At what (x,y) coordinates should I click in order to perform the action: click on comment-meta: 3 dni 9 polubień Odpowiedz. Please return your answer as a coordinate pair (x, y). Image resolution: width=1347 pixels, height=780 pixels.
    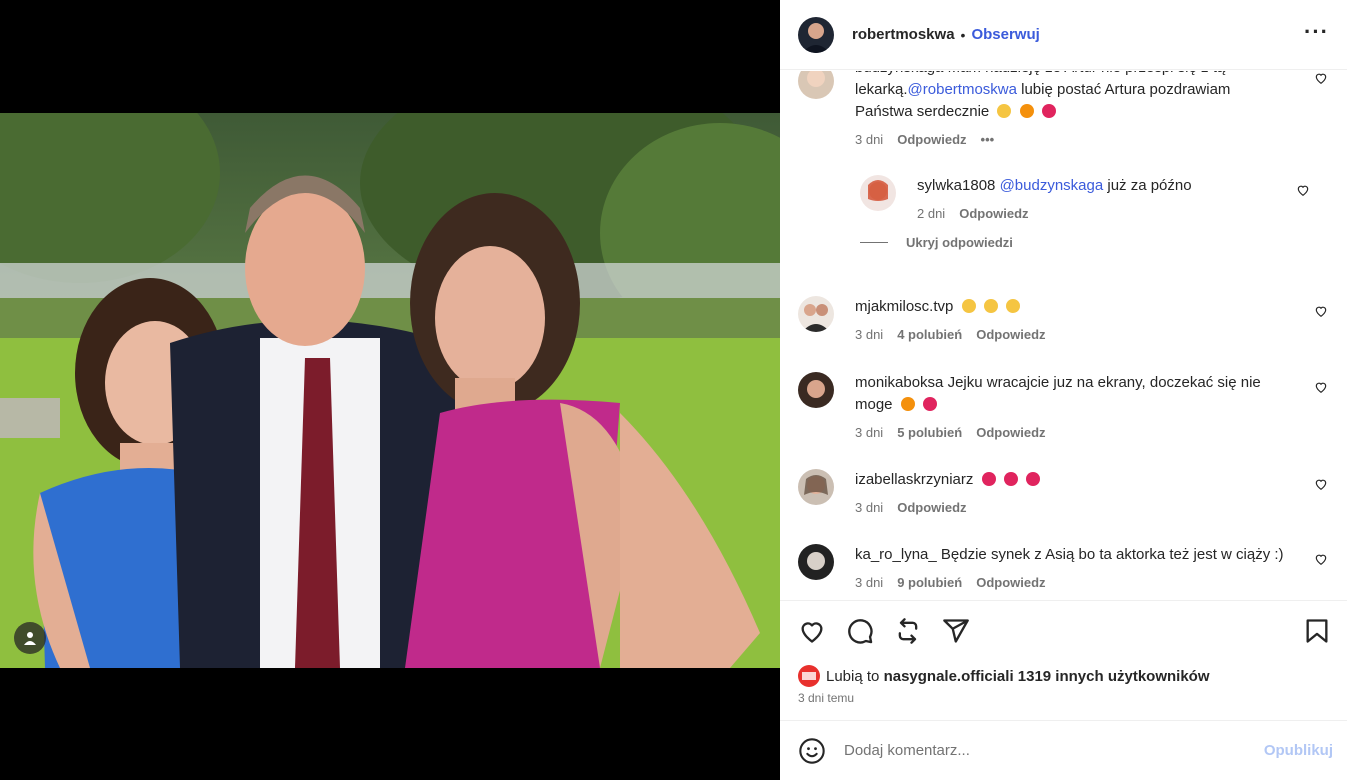
    Looking at the image, I should click on (1070, 583).